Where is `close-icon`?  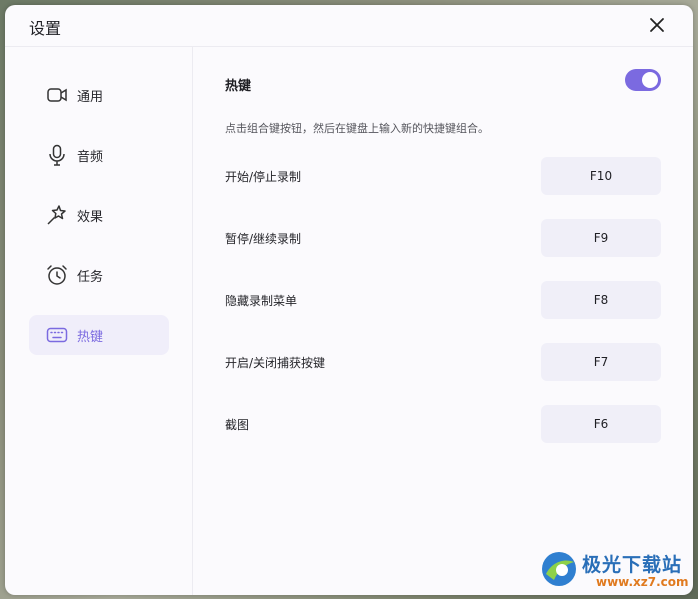
close-icon is located at coordinates (657, 25).